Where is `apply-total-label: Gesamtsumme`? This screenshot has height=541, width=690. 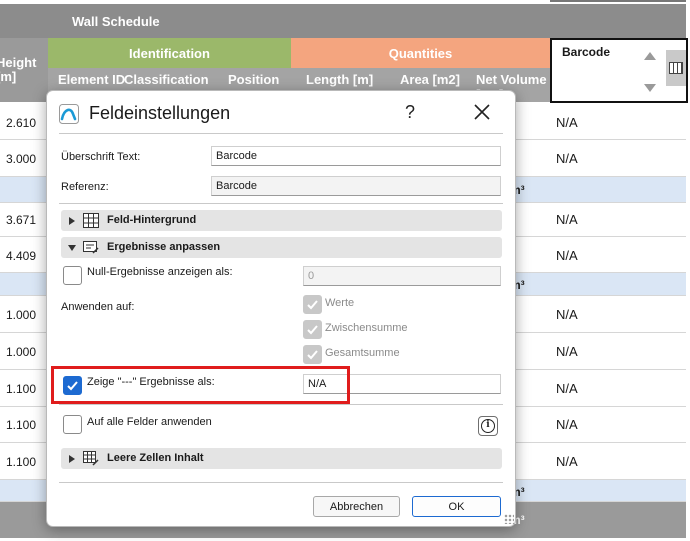
apply-total-label: Gesamtsumme is located at coordinates (362, 353).